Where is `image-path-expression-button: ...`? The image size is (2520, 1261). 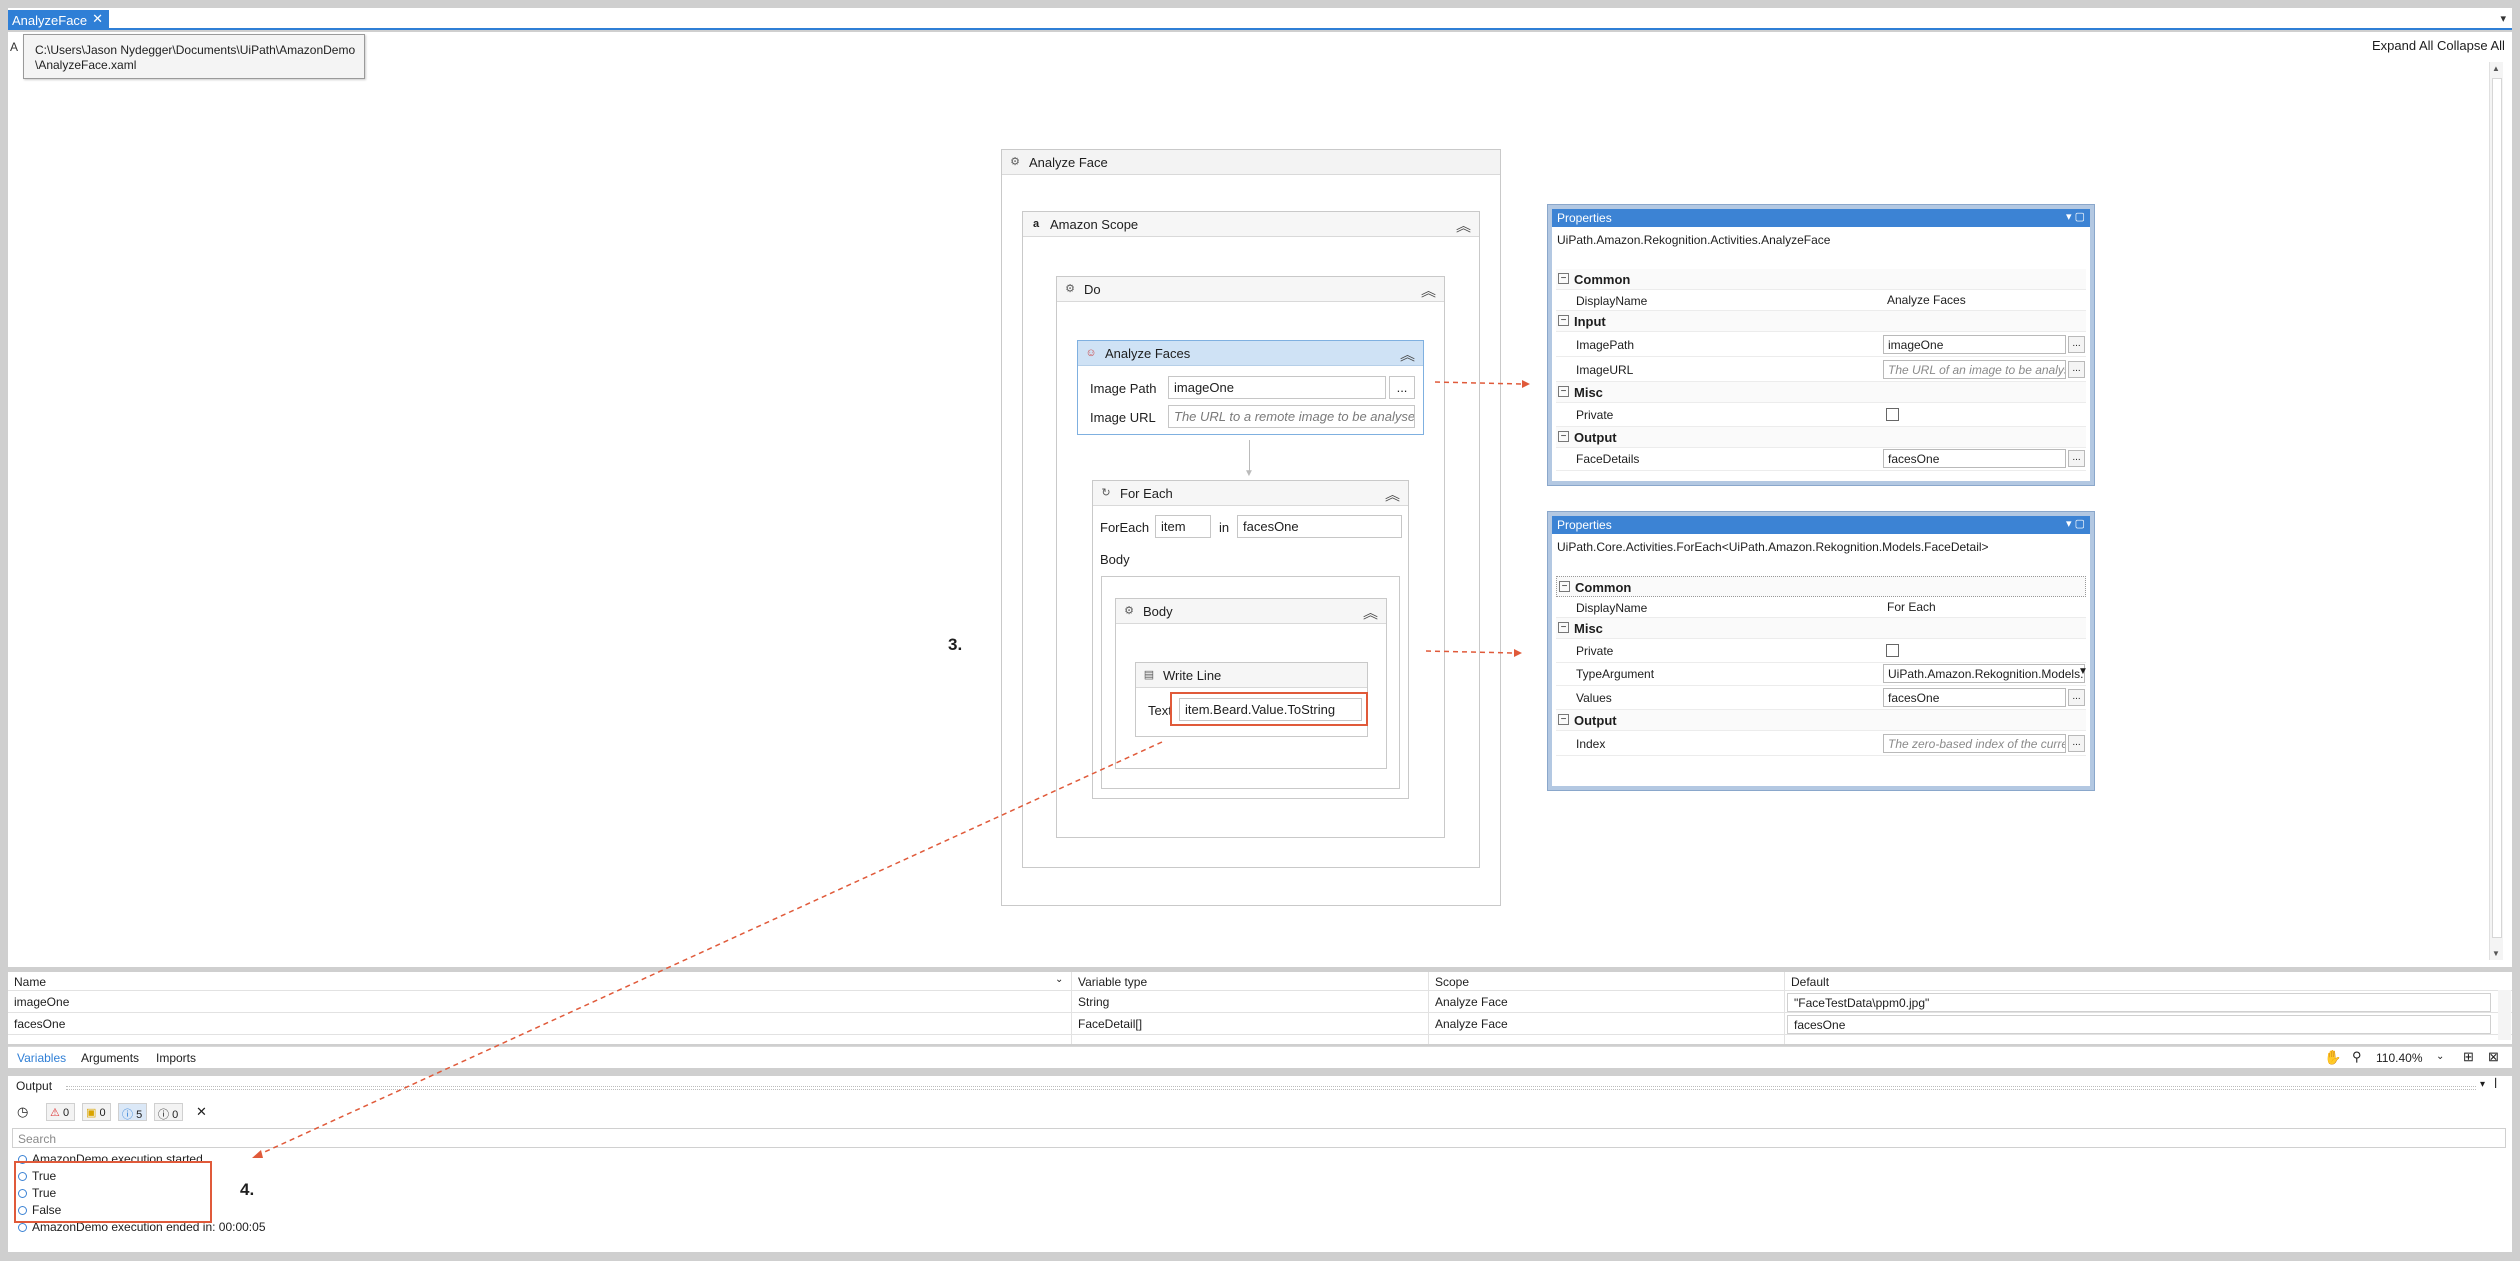
image-path-expression-button: ... is located at coordinates (1402, 387).